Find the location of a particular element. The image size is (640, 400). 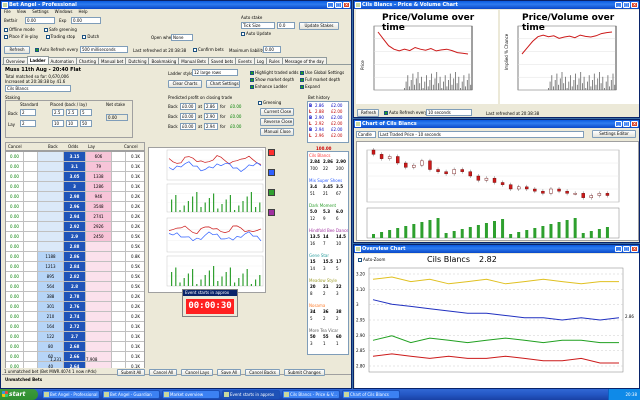

reverse-close-button: Reverse Close is located at coordinates (277, 122).